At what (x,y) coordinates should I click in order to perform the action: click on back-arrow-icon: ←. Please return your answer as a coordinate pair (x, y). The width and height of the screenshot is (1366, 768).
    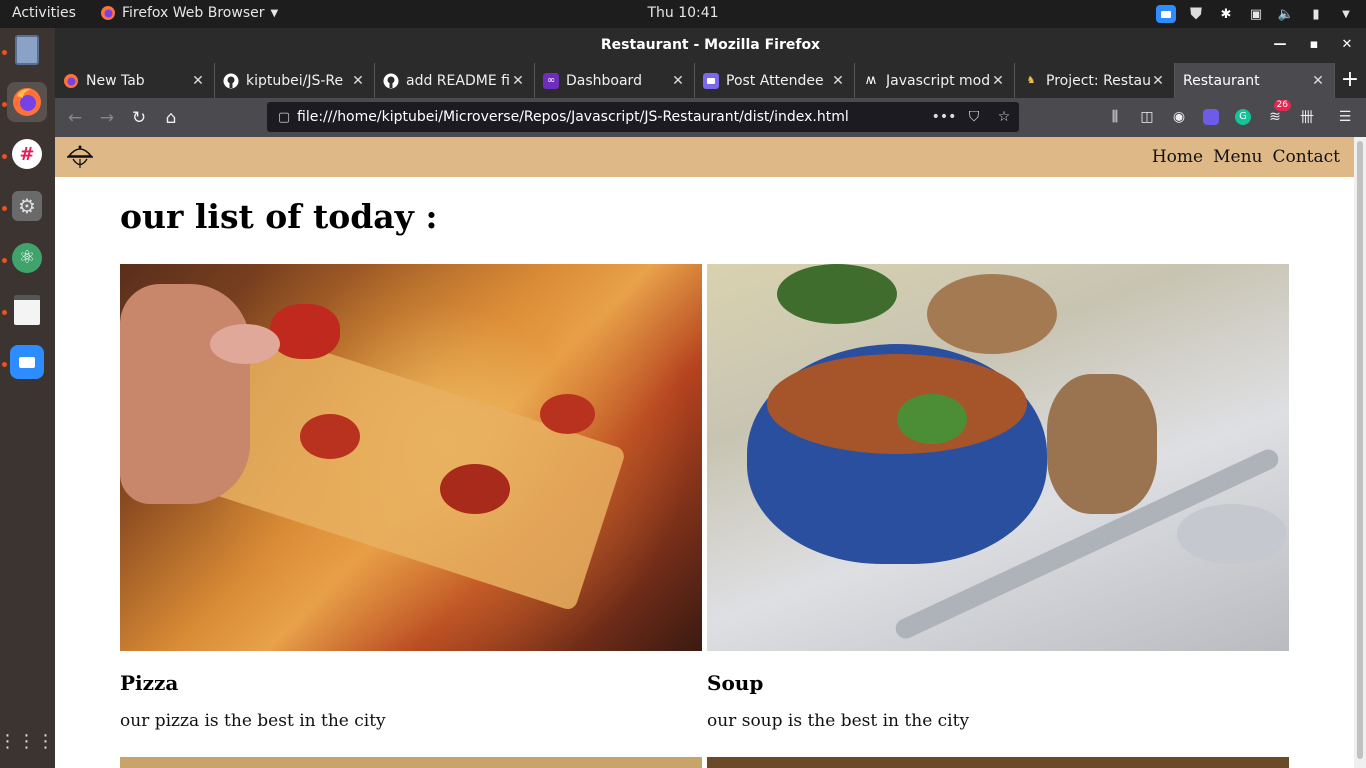
    Looking at the image, I should click on (75, 118).